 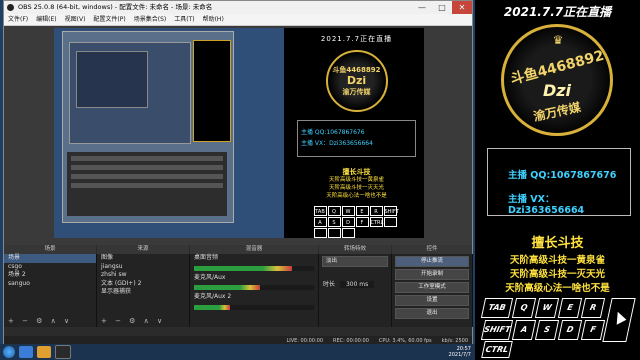 What do you see at coordinates (147, 184) in the screenshot?
I see `nested-dock` at bounding box center [147, 184].